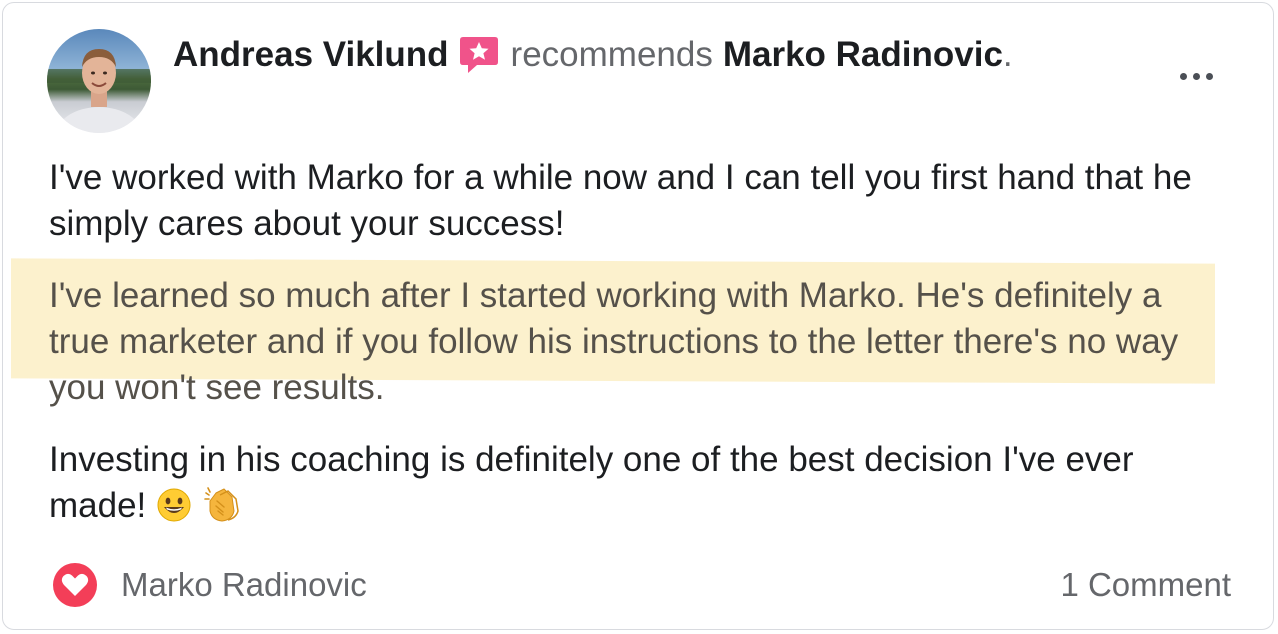 The height and width of the screenshot is (634, 1278). Describe the element at coordinates (1145, 585) in the screenshot. I see `comments-count-link: 1 Comment` at that location.